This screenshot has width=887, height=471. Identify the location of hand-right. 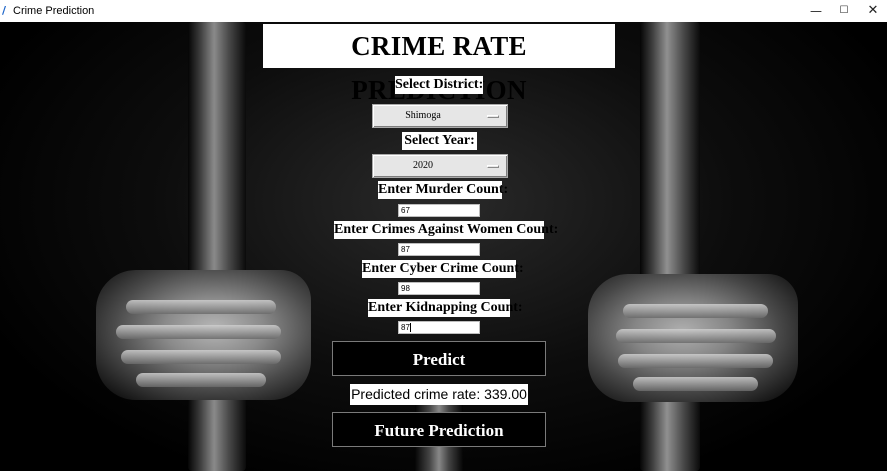
(693, 338).